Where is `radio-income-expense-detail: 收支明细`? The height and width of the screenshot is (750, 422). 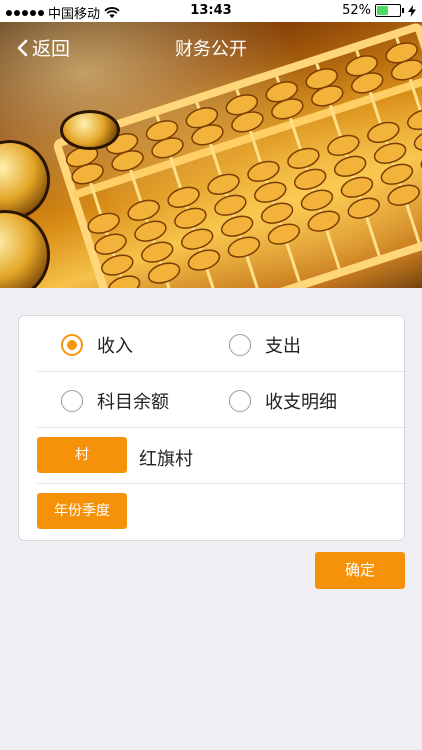
radio-income-expense-detail: 收支明细 is located at coordinates (283, 401).